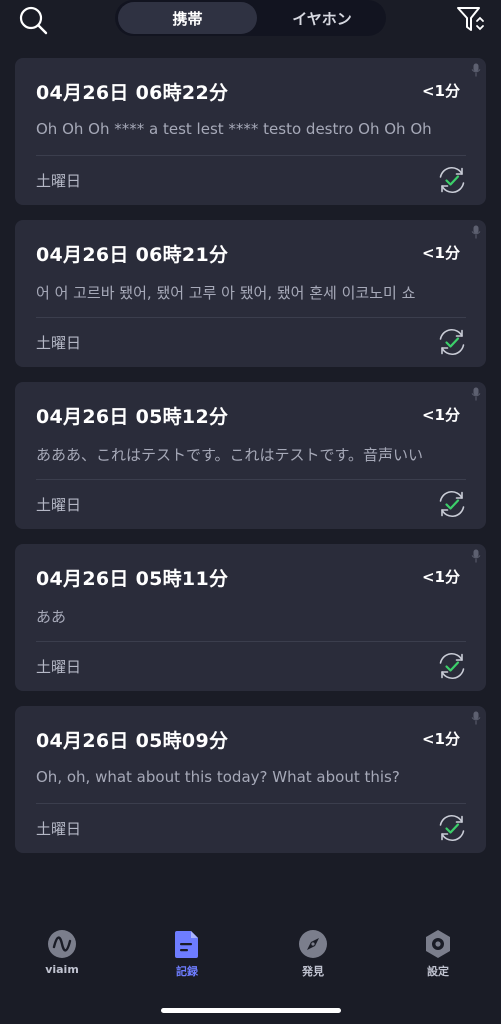  Describe the element at coordinates (132, 417) in the screenshot. I see `record-title: 04月26日 05時12分` at that location.